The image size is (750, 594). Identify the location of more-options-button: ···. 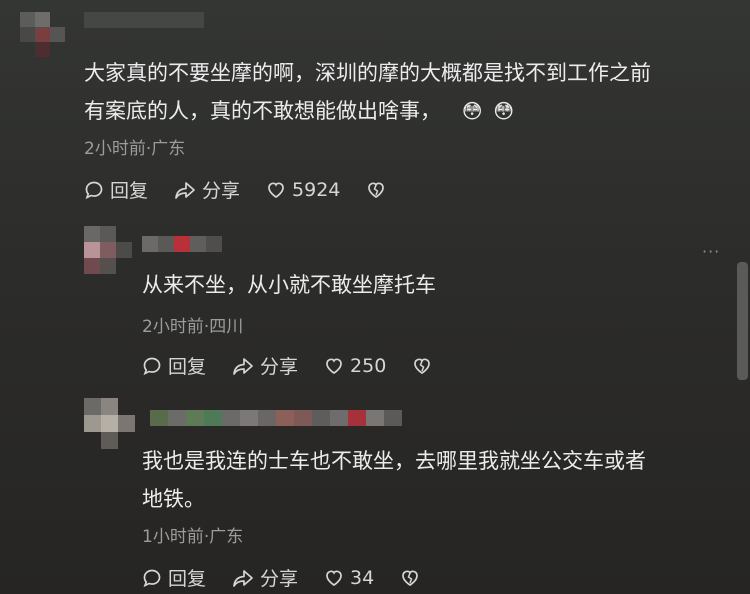
(711, 251).